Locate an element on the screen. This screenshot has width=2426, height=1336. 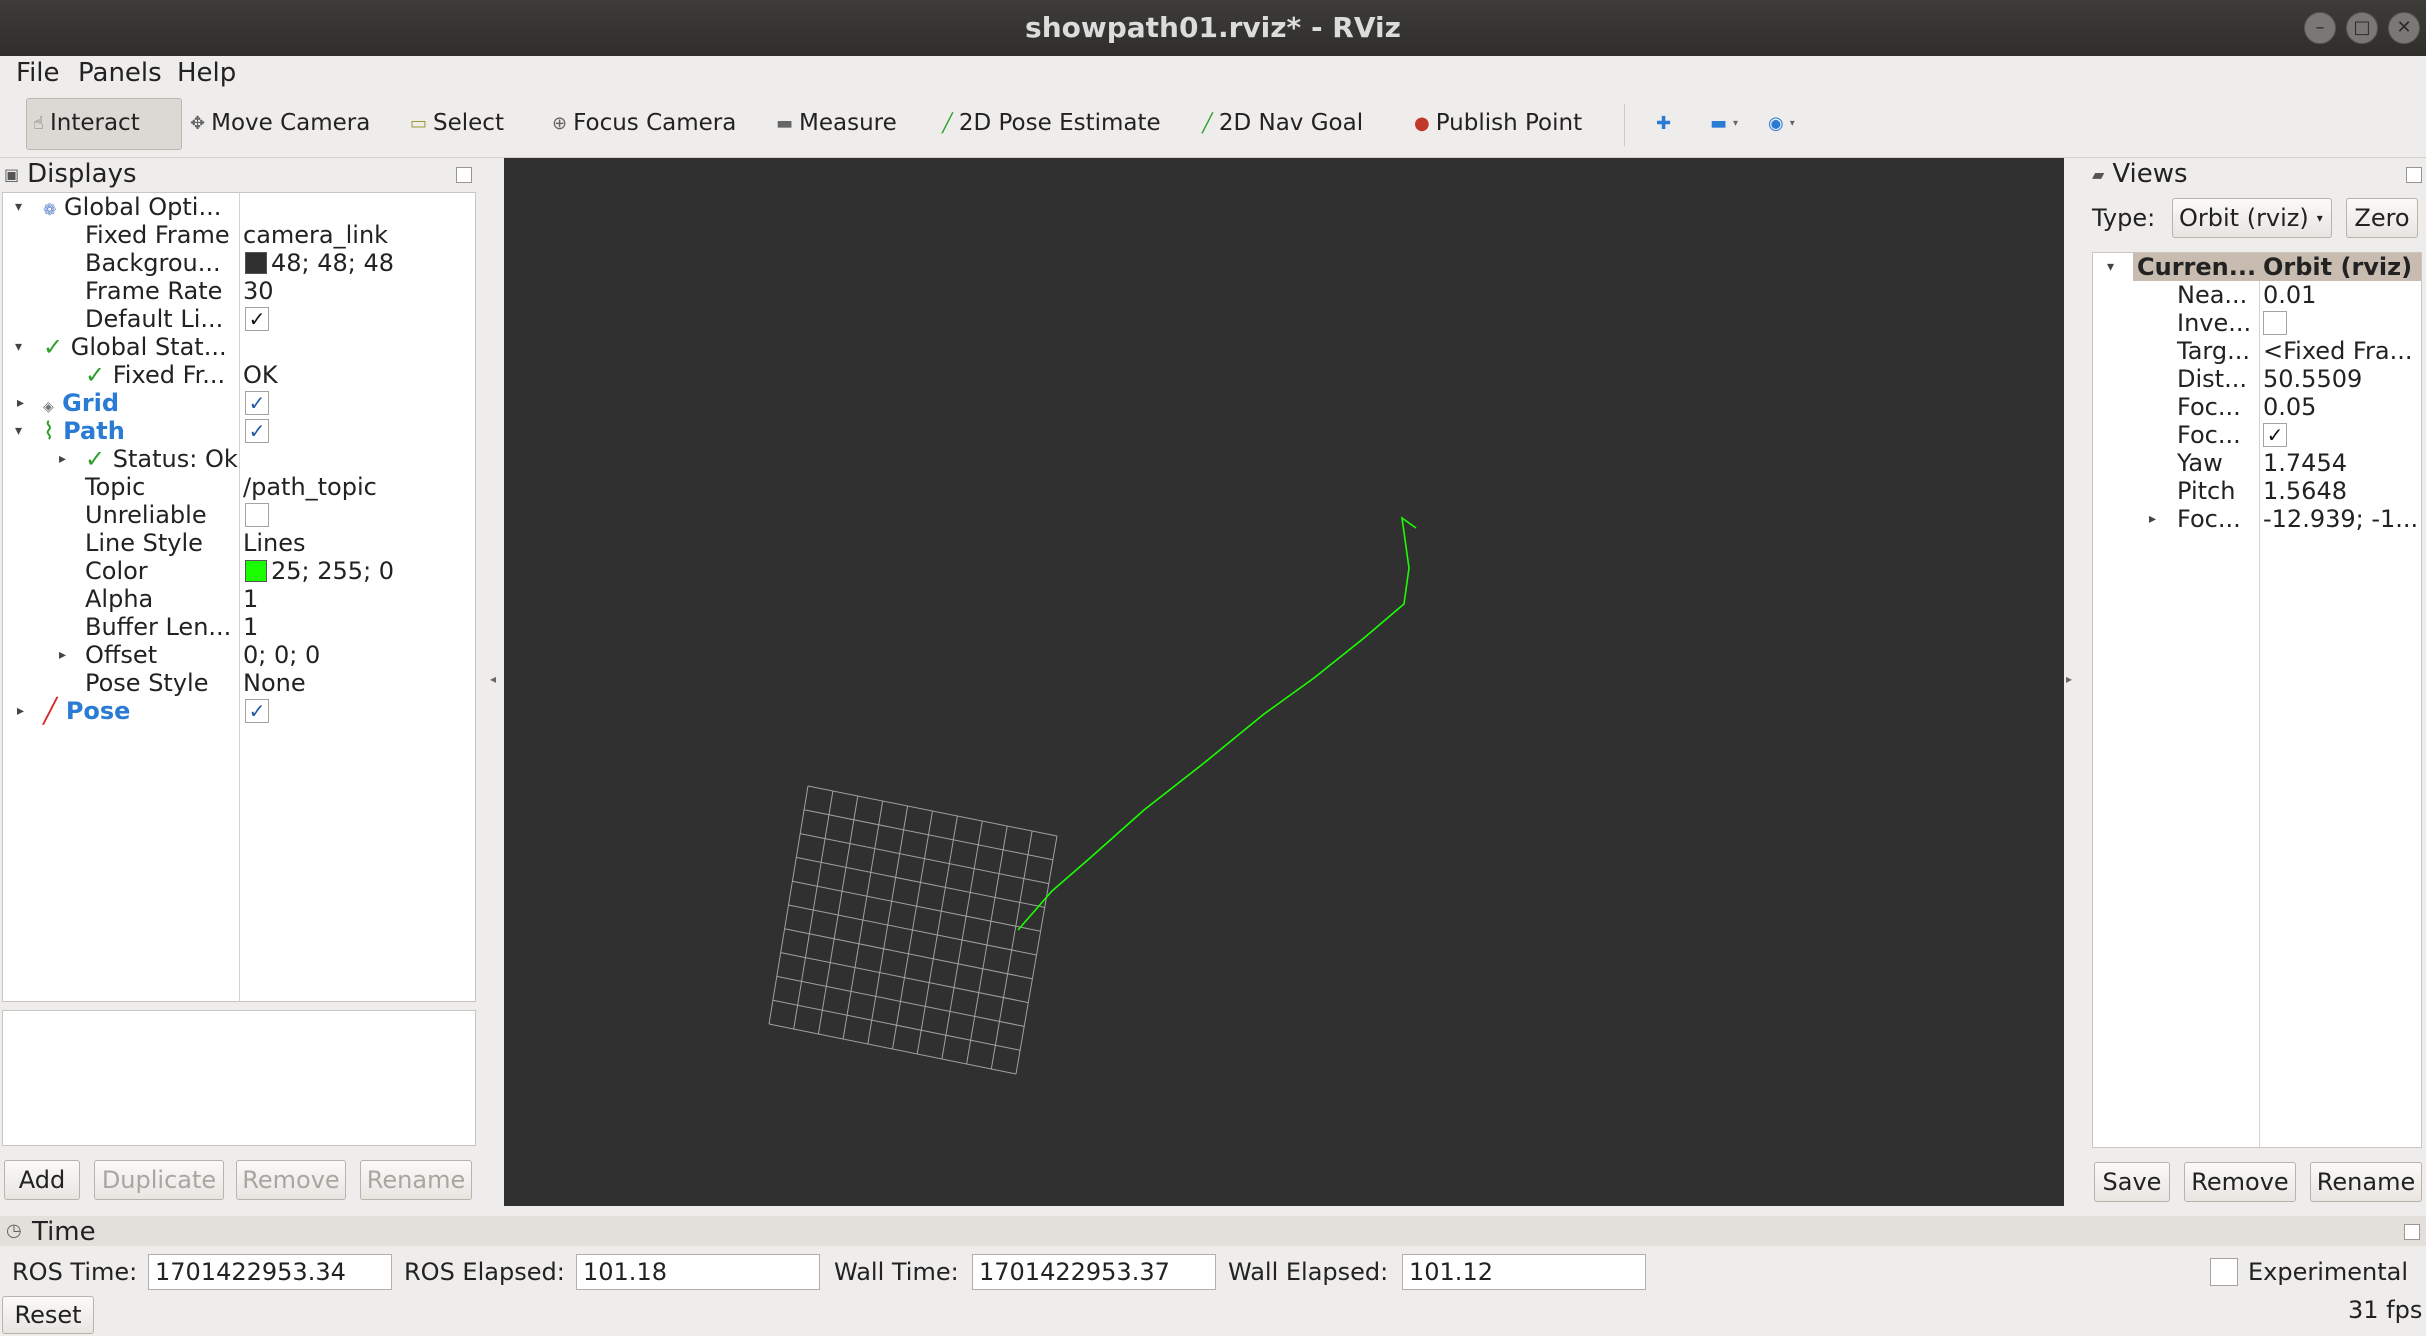
hand-icon: ☝ is located at coordinates (38, 124).